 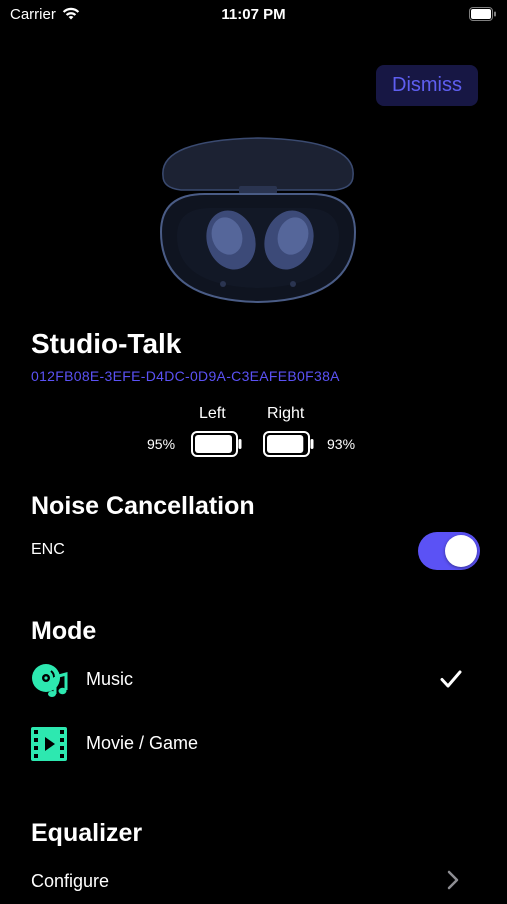 What do you see at coordinates (48, 549) in the screenshot?
I see `enc-label: ENC` at bounding box center [48, 549].